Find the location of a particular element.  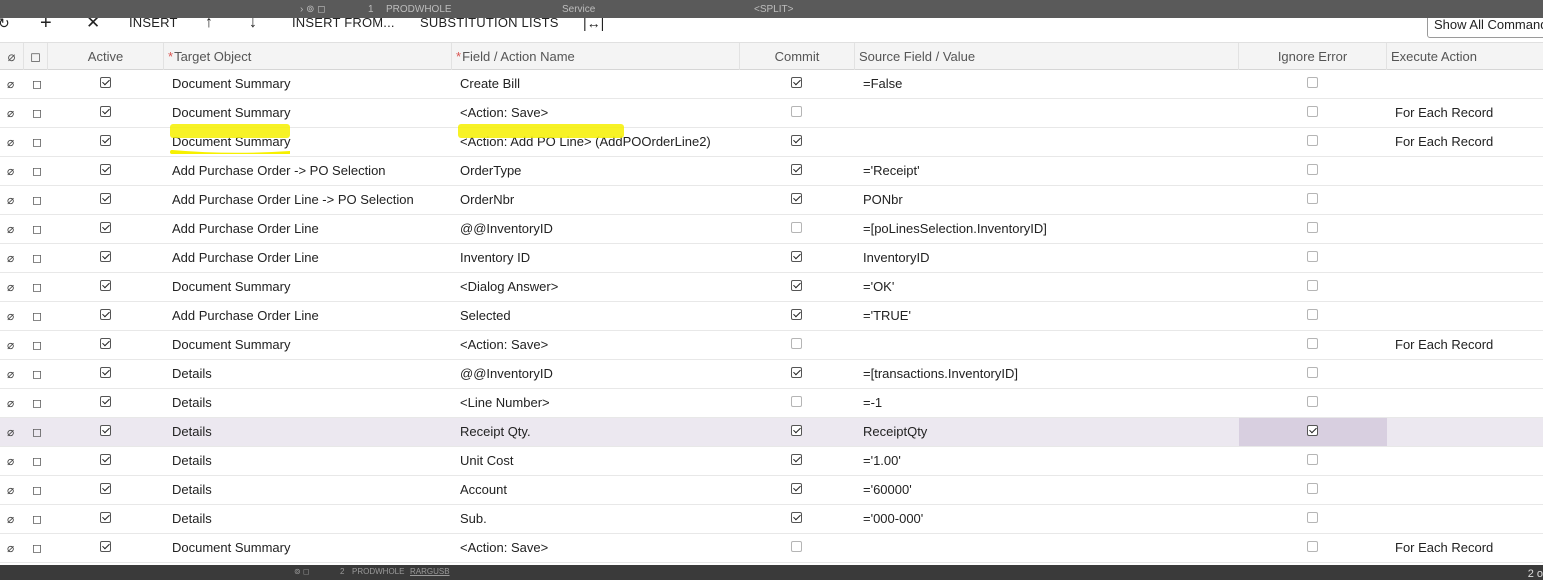

source-field-cell: ='1.00' is located at coordinates (882, 461).